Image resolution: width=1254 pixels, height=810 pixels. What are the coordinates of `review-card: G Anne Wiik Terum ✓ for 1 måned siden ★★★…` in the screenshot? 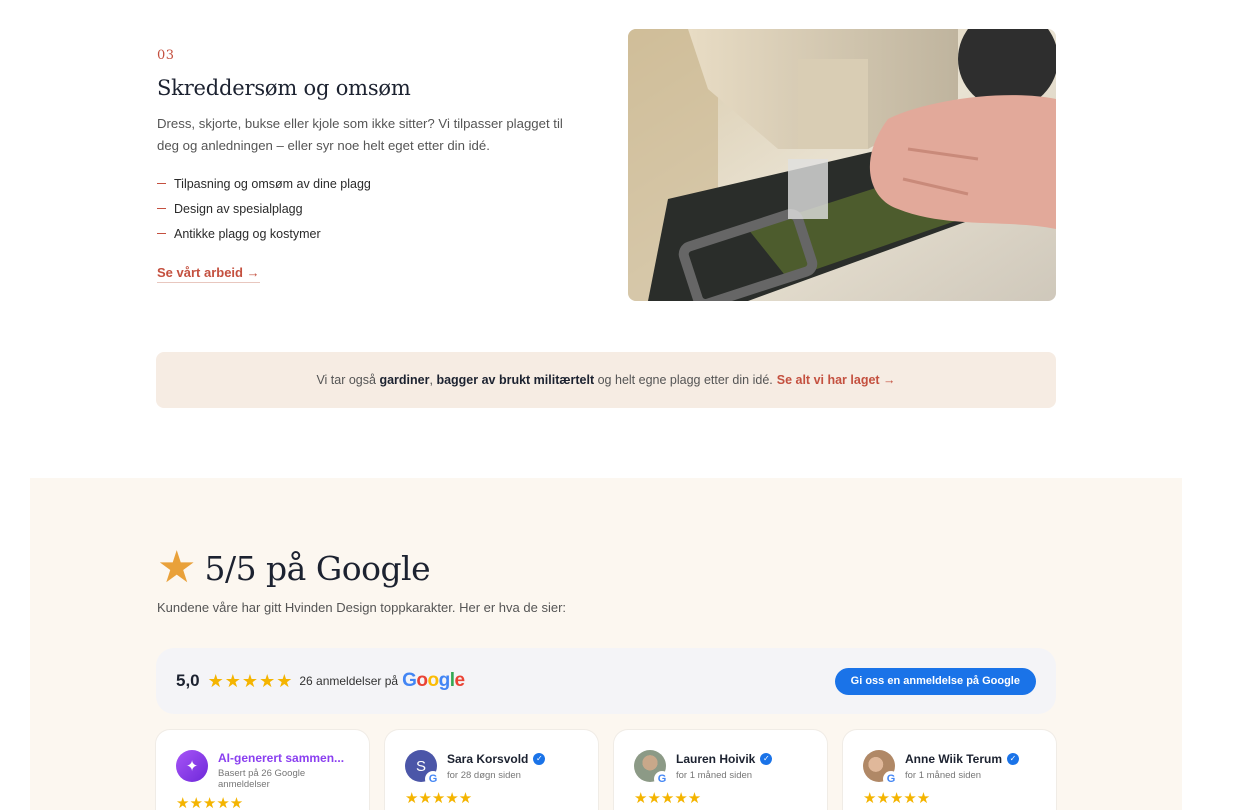 It's located at (949, 770).